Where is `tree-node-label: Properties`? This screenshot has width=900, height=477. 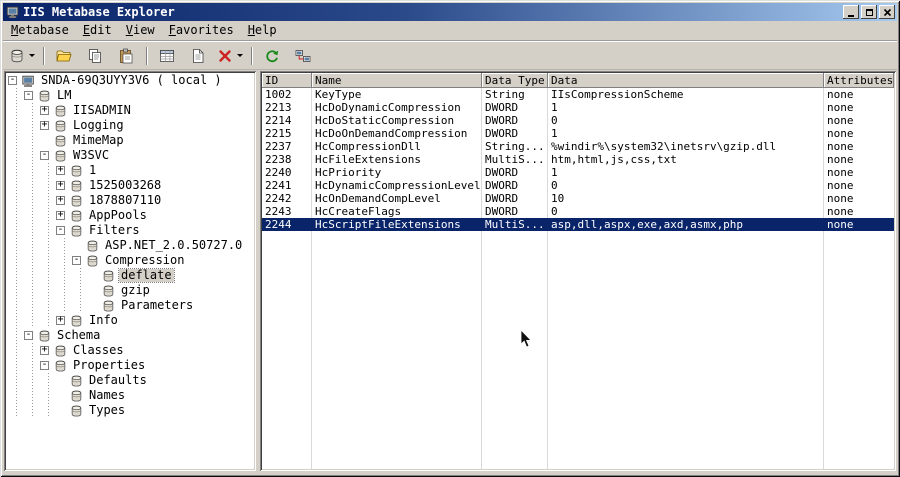 tree-node-label: Properties is located at coordinates (109, 365).